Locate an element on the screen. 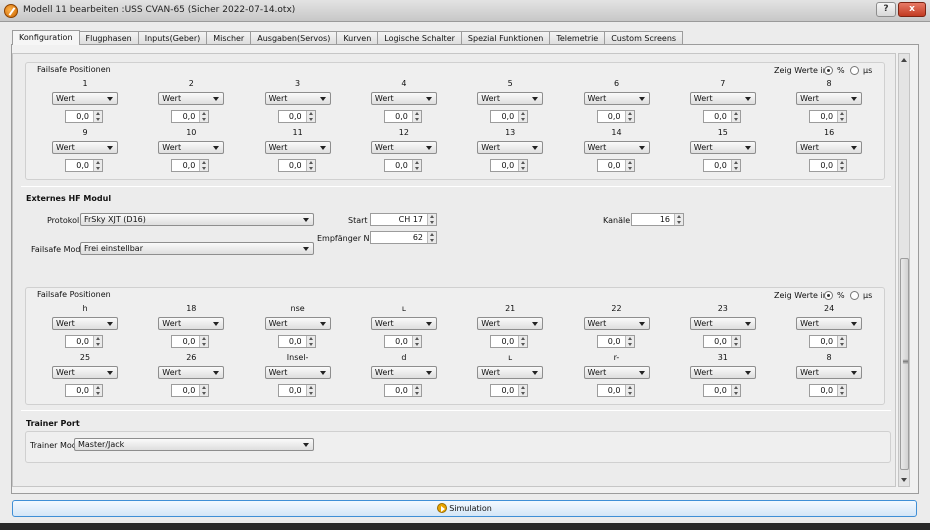  channels-spinbox: 16 is located at coordinates (657, 219).